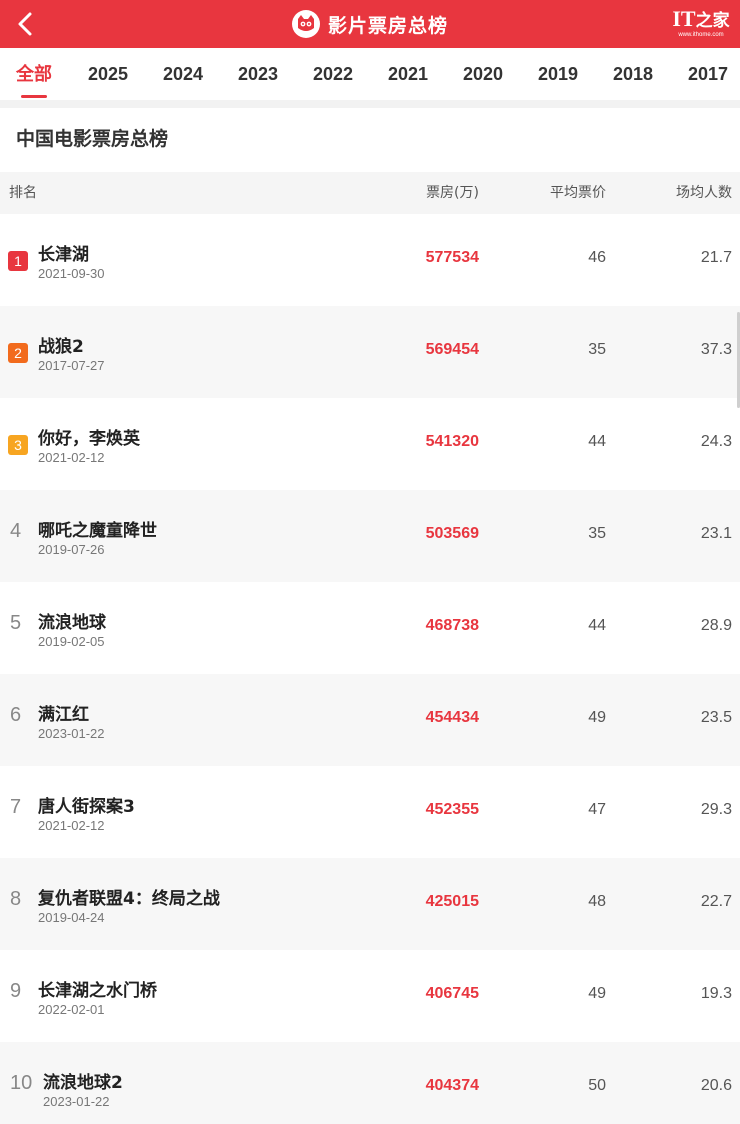  I want to click on ithome-logo-zh: 之家, so click(712, 21).